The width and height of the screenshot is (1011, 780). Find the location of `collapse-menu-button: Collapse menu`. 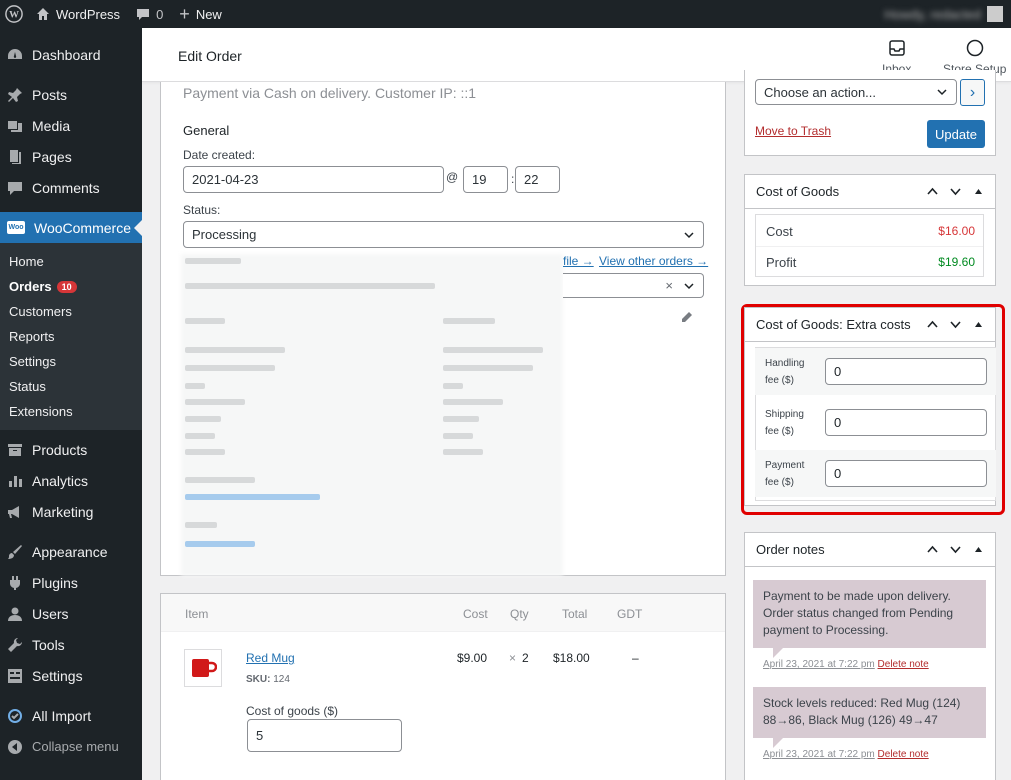

collapse-menu-button: Collapse menu is located at coordinates (71, 746).